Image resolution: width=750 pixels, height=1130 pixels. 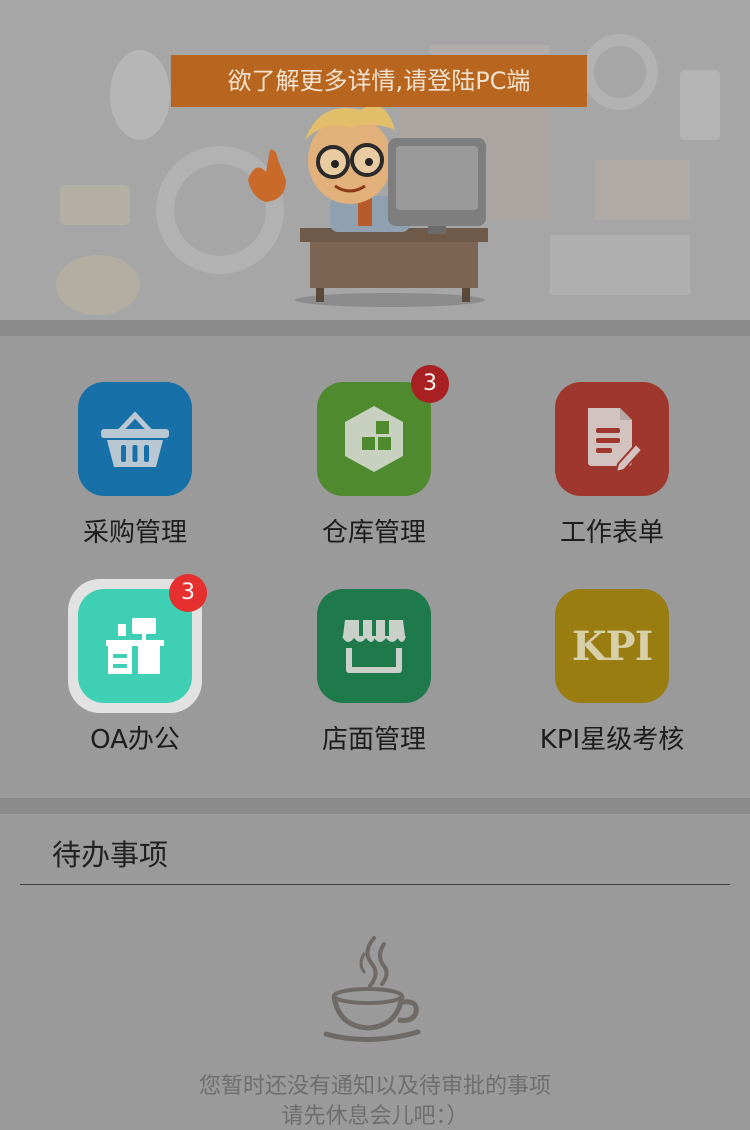 What do you see at coordinates (374, 1086) in the screenshot?
I see `empty-state-message: 您暂时还没有通知以及待审批的事项` at bounding box center [374, 1086].